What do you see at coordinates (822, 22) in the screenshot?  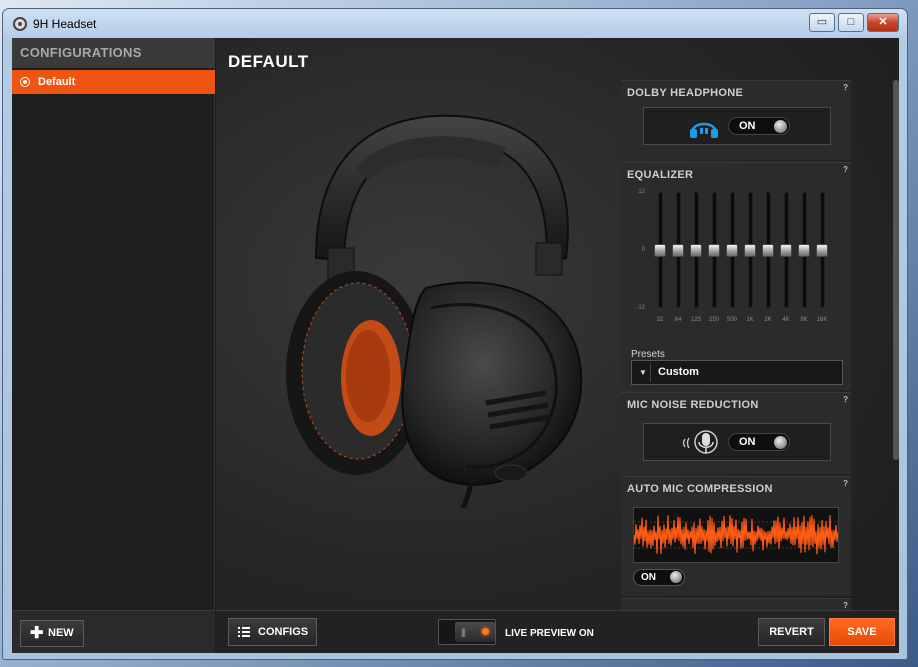 I see `minimize-button: ▭` at bounding box center [822, 22].